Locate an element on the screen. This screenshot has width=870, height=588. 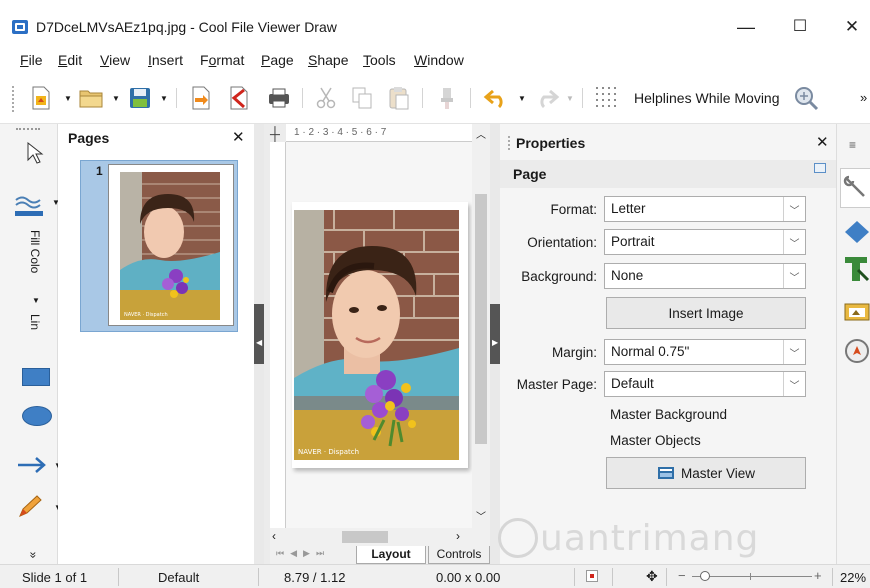
properties-close-button: ✕ is located at coordinates (822, 142).